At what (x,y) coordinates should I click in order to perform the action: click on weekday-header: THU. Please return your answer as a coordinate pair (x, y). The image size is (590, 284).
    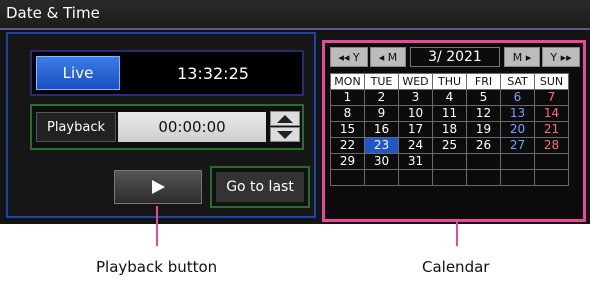
    Looking at the image, I should click on (449, 81).